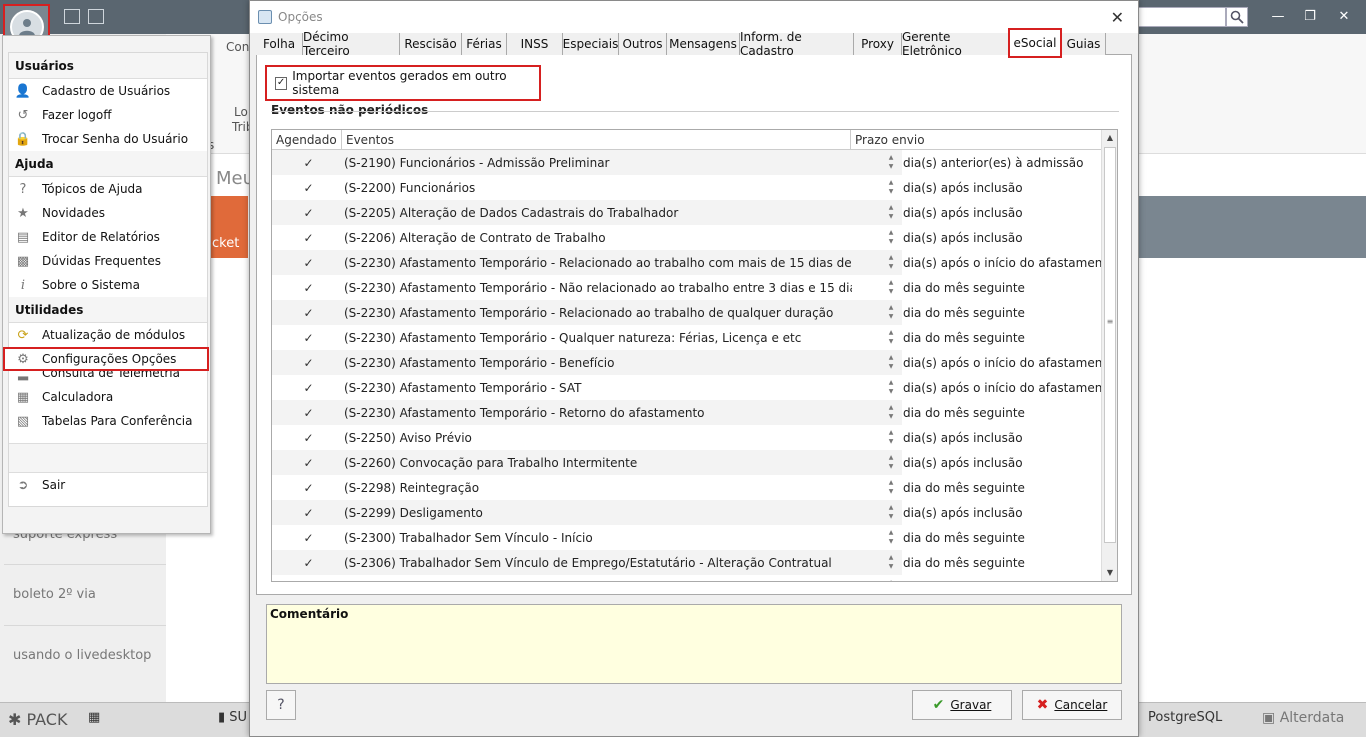 The image size is (1366, 737). Describe the element at coordinates (535, 44) in the screenshot. I see `tab-inss: INSS` at that location.